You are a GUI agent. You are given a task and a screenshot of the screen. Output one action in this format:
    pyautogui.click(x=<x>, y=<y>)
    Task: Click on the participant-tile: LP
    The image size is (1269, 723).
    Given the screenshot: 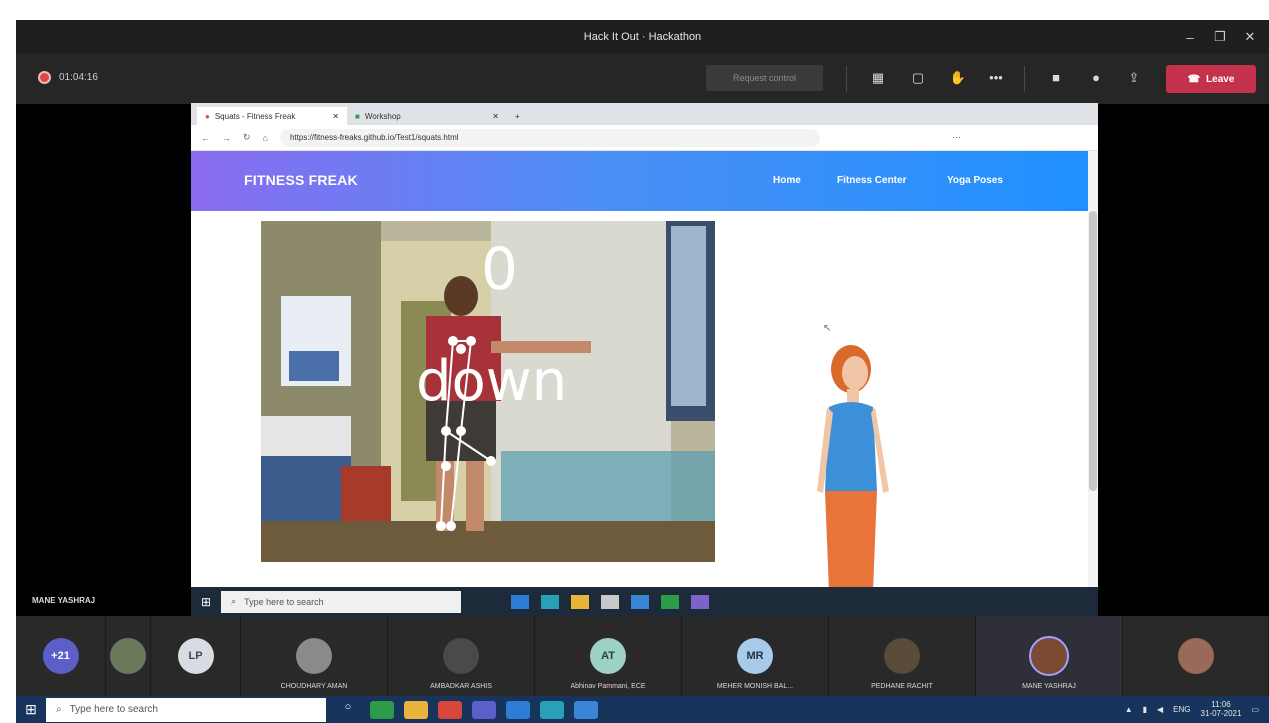 What is the action you would take?
    pyautogui.click(x=196, y=656)
    